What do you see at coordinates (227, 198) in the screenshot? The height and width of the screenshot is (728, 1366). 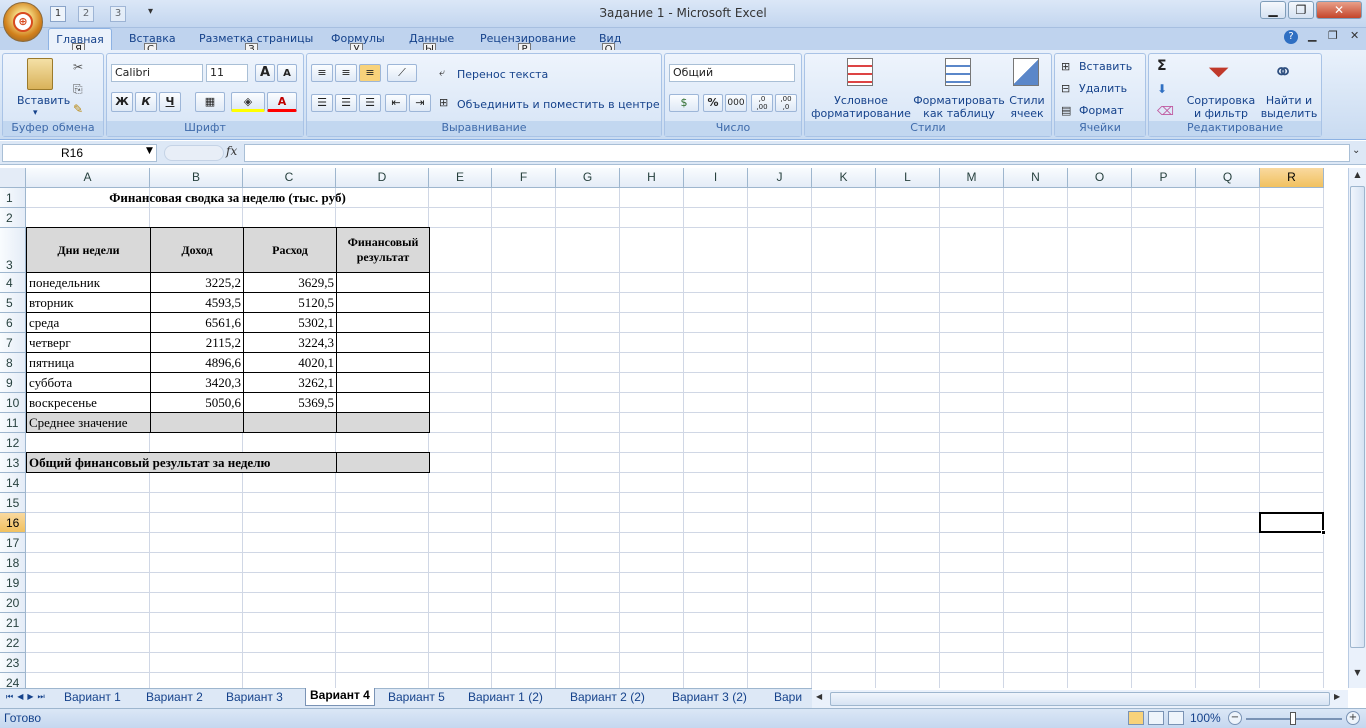 I see `sheet-title: Финансовая сводка за неделю (тыс. руб)` at bounding box center [227, 198].